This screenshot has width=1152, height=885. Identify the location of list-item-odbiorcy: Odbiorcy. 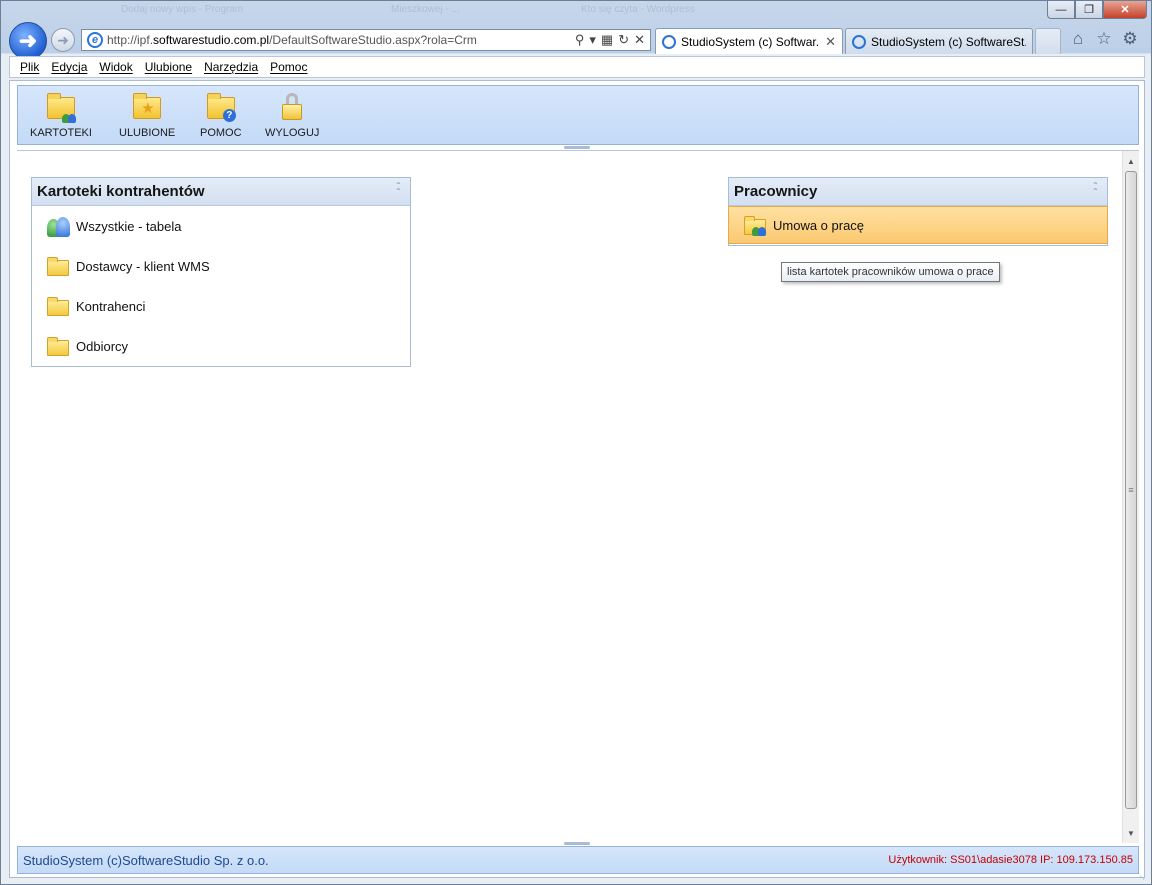
(221, 346).